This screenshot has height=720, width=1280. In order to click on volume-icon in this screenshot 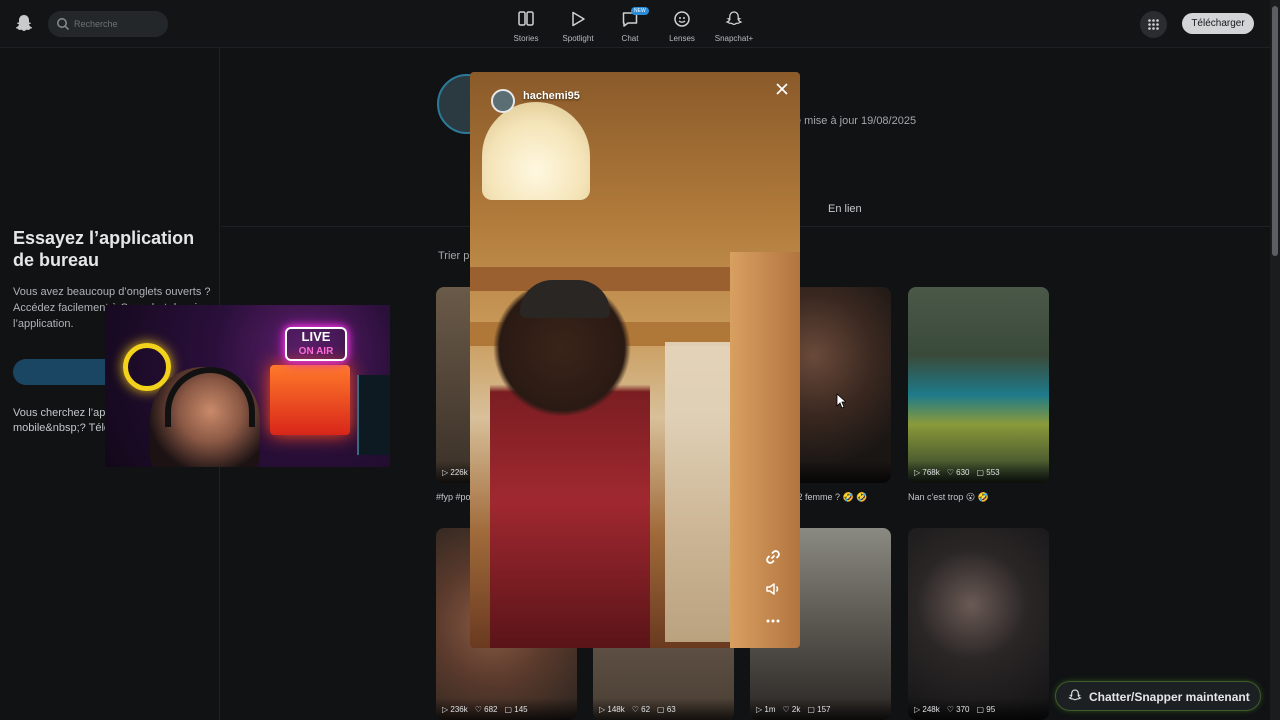, I will do `click(773, 589)`.